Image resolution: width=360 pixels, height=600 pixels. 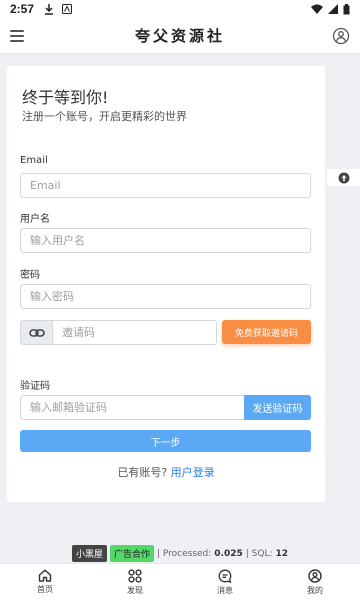 I want to click on welcome-subtitle: 注册一个账号，开启更精彩的世界, so click(x=104, y=116).